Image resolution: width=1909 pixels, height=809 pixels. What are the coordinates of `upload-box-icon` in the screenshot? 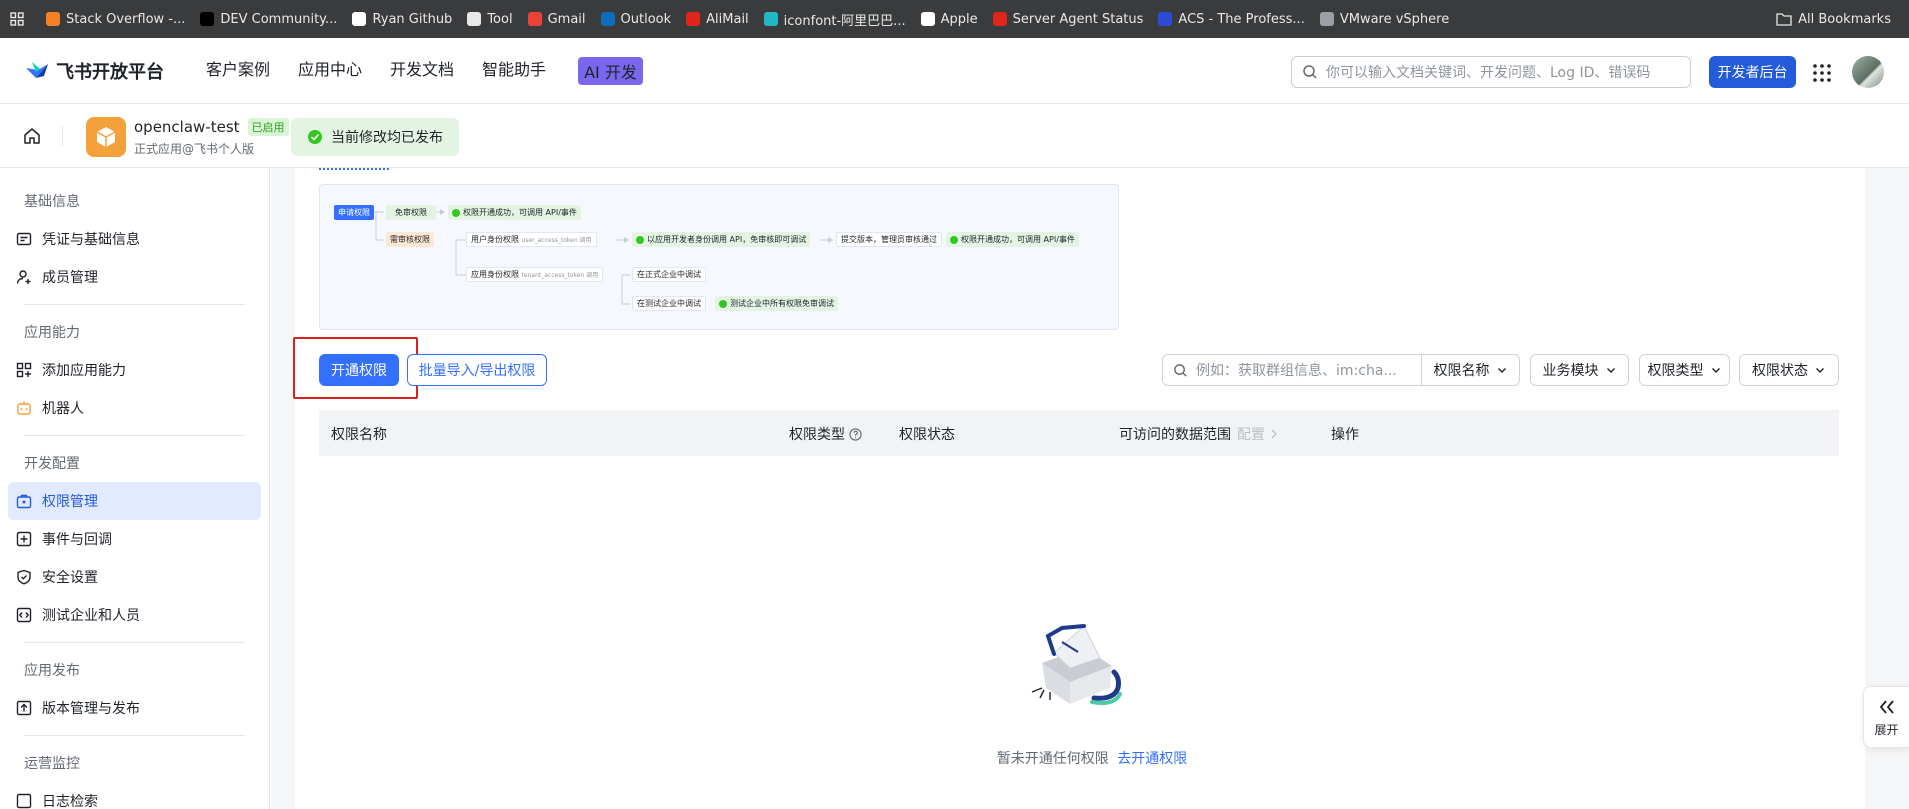 It's located at (24, 708).